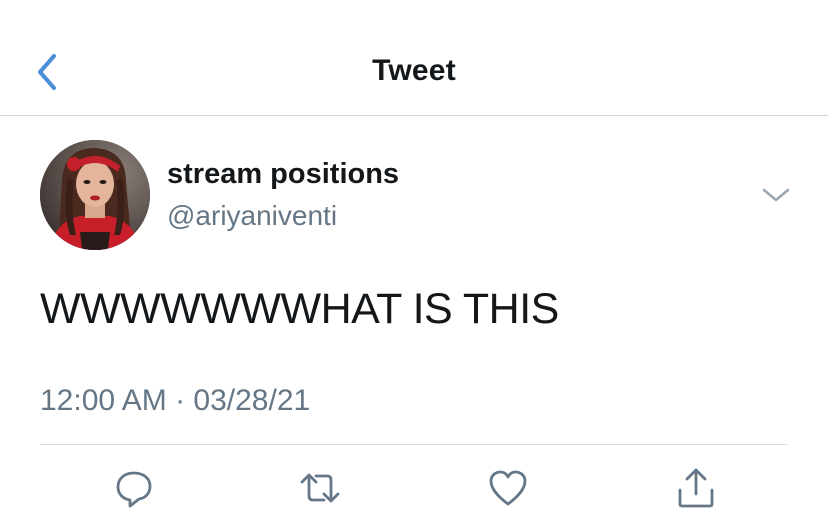 This screenshot has width=828, height=523. I want to click on reply-button, so click(134, 488).